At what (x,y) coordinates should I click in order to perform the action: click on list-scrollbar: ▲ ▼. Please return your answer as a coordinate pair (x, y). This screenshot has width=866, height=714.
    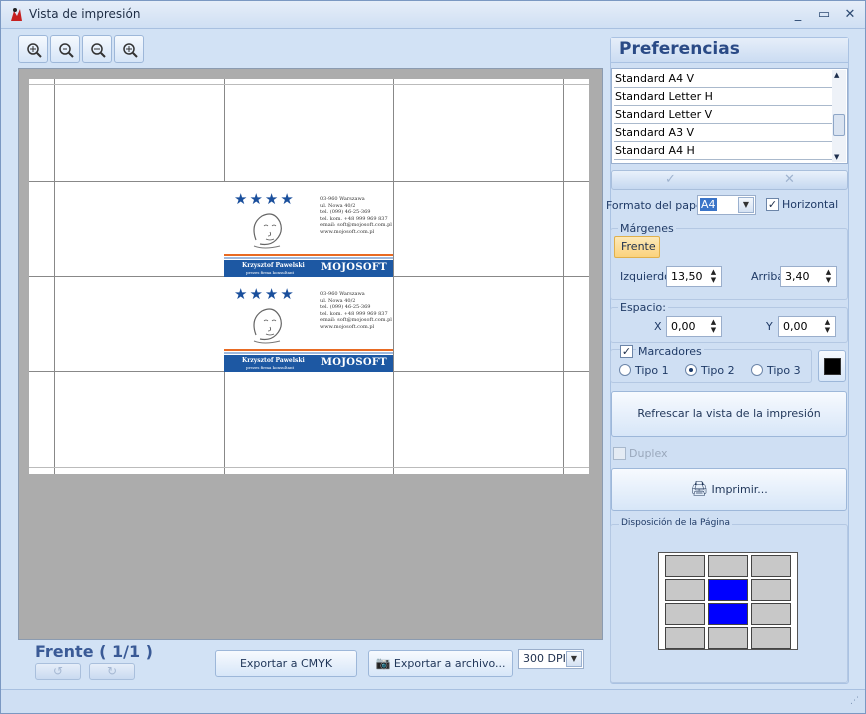
    Looking at the image, I should click on (839, 116).